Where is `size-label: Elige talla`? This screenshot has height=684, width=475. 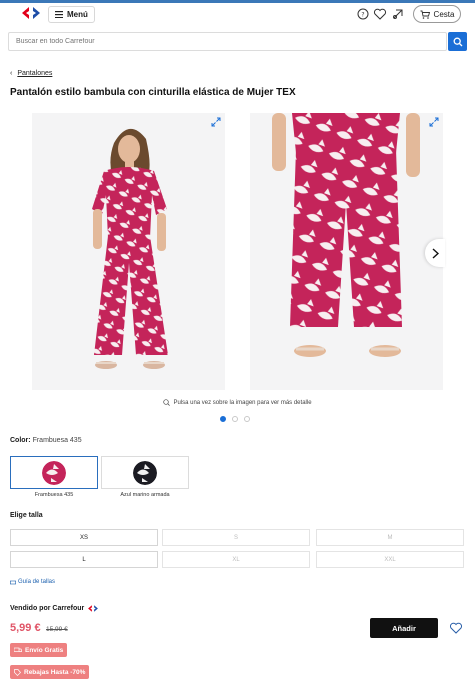 size-label: Elige talla is located at coordinates (26, 515).